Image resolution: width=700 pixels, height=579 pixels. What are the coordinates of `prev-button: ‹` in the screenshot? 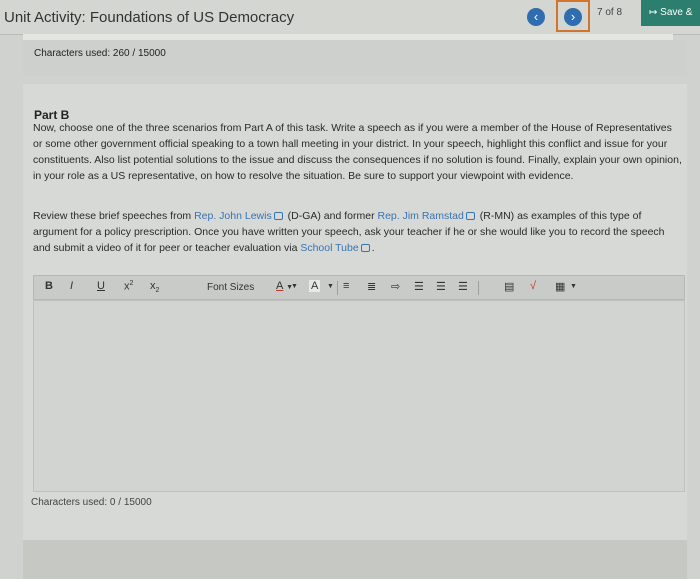 It's located at (536, 17).